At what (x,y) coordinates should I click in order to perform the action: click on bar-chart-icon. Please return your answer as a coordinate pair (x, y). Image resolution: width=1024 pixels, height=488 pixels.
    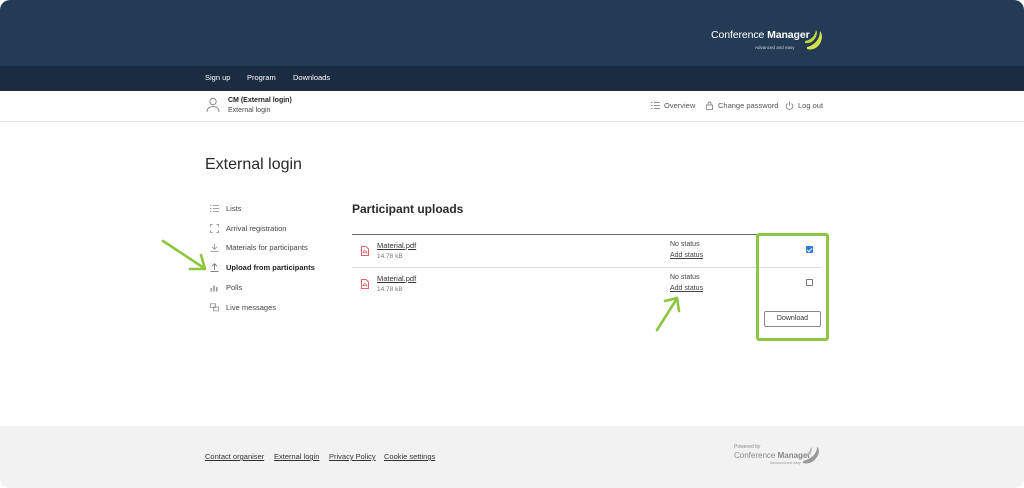
    Looking at the image, I should click on (214, 288).